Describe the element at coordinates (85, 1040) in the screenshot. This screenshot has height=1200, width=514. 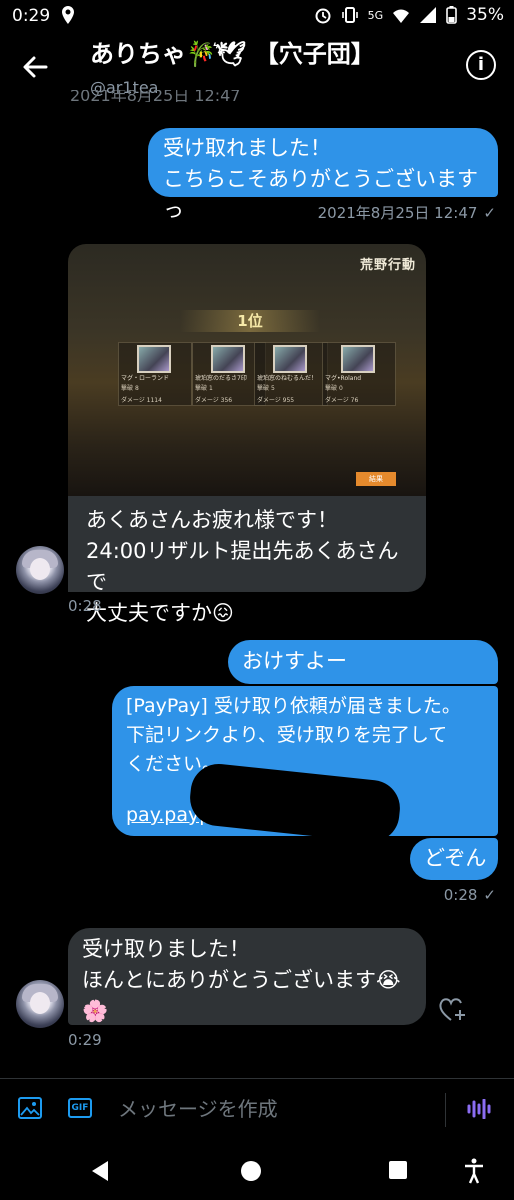
I see `message-timestamp: 0:29` at that location.